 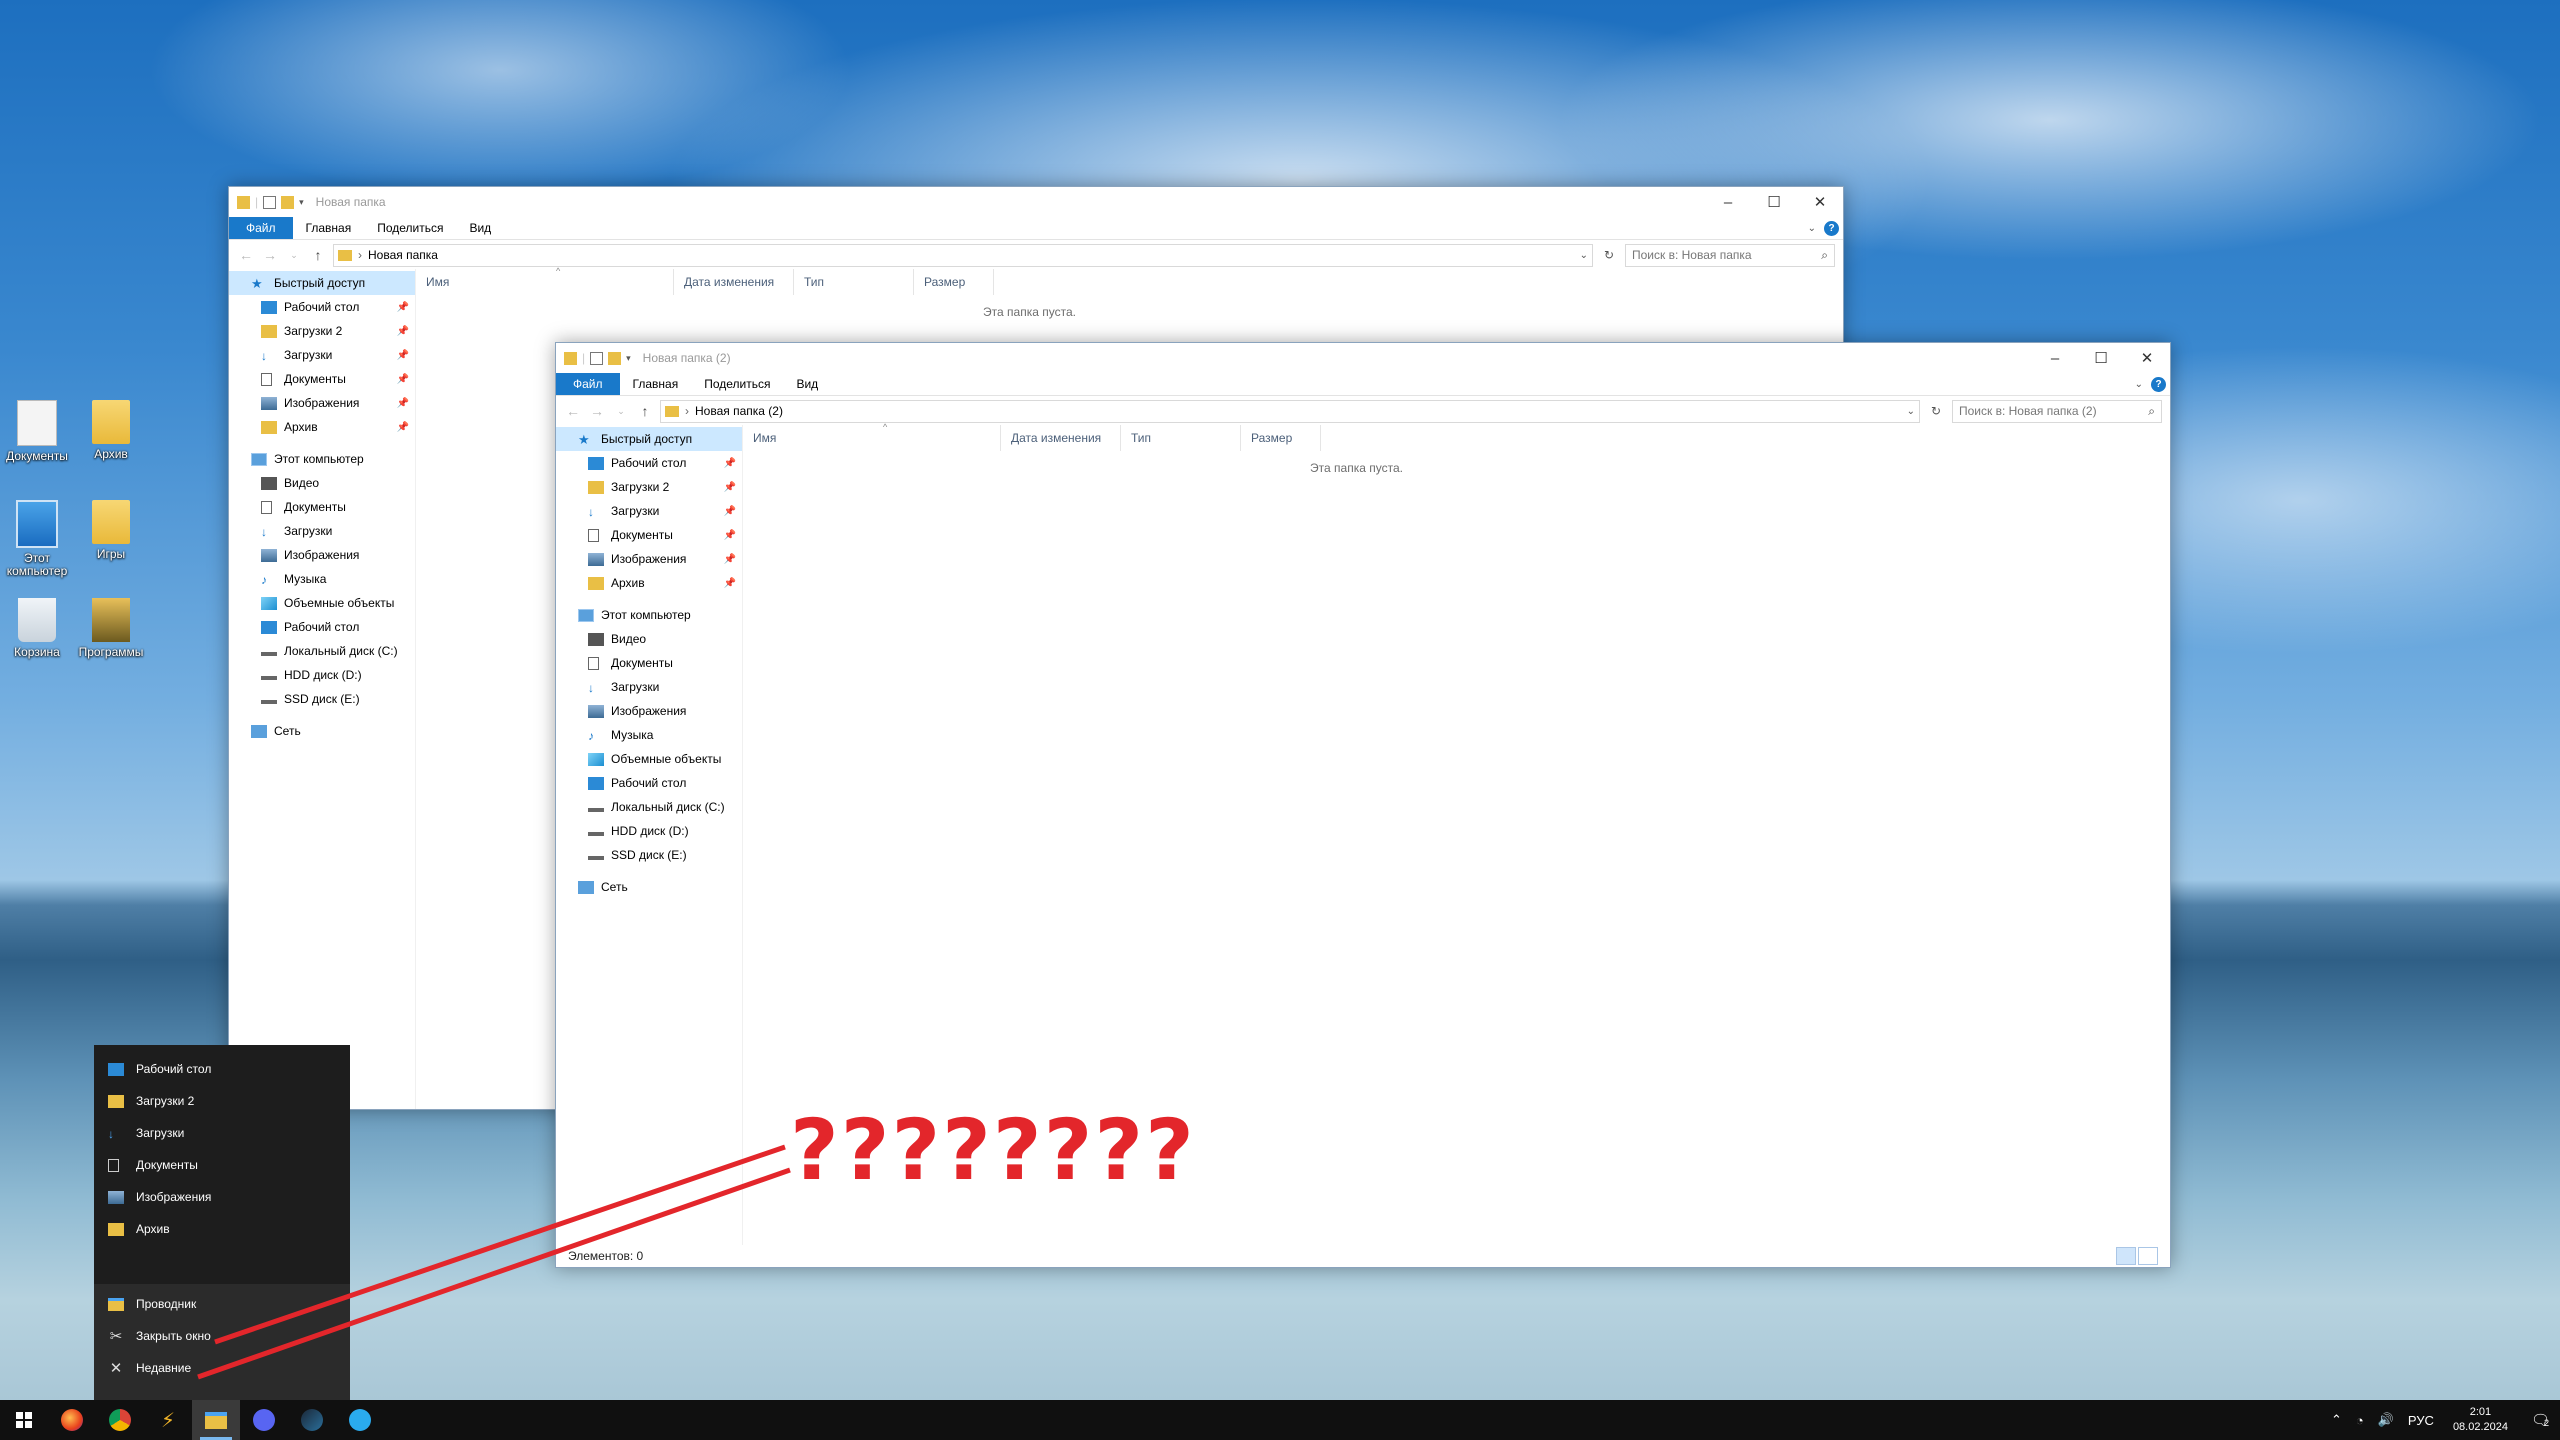 What do you see at coordinates (222, 1101) in the screenshot?
I see `jump-item-downloads-2: Загрузки 2` at bounding box center [222, 1101].